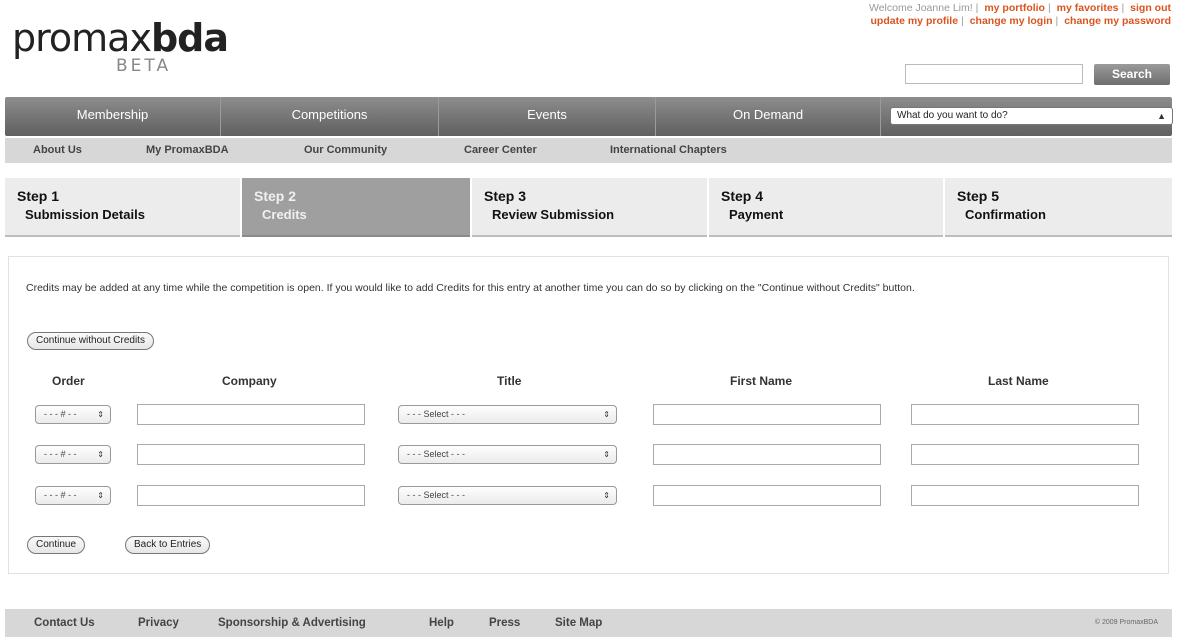 Image resolution: width=1177 pixels, height=637 pixels. Describe the element at coordinates (144, 66) in the screenshot. I see `logo-beta-label: BETA` at that location.